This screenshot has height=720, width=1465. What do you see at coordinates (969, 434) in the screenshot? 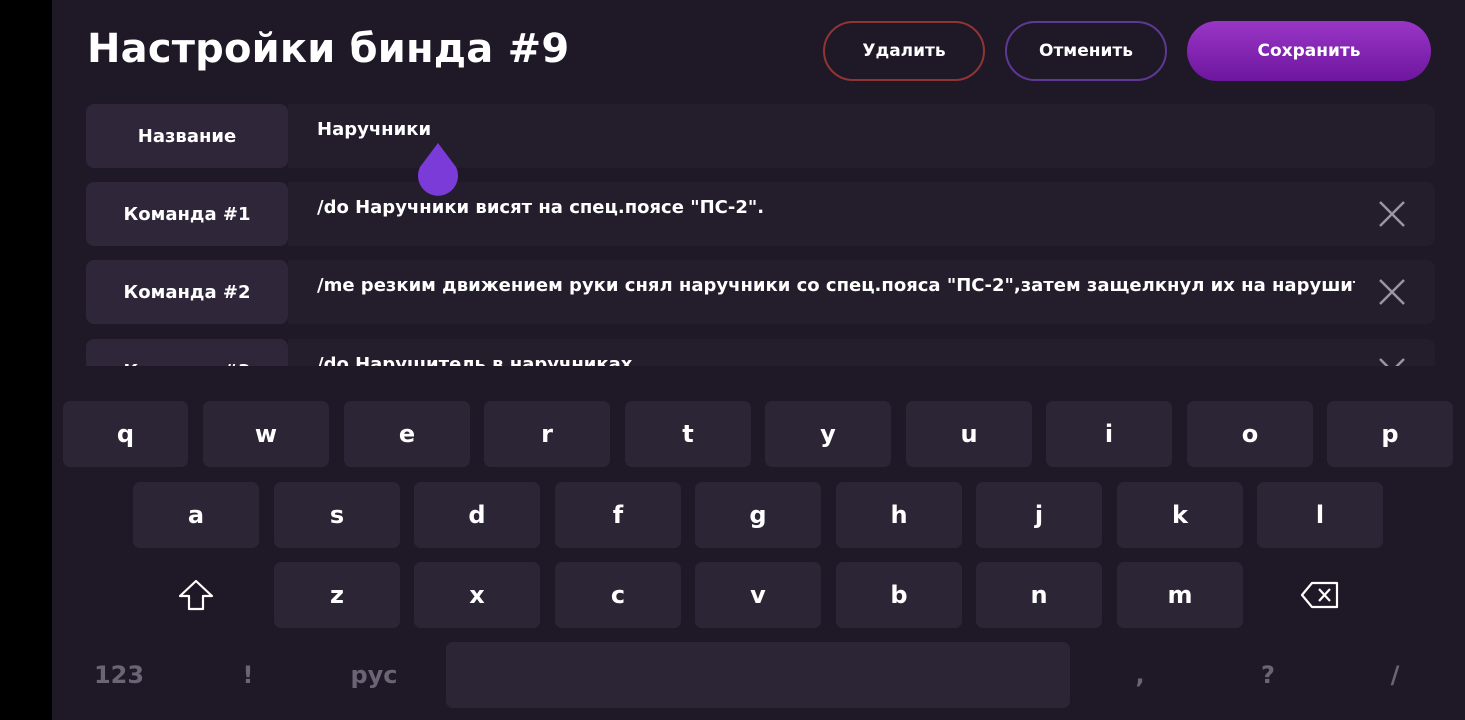
I see `key-u: u` at bounding box center [969, 434].